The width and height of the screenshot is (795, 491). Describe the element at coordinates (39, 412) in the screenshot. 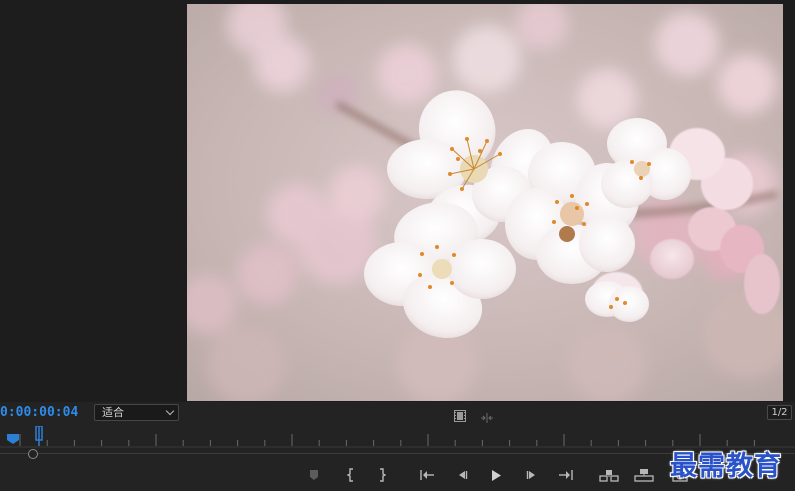

I see `playhead-timecode: 0:00:00:04` at that location.